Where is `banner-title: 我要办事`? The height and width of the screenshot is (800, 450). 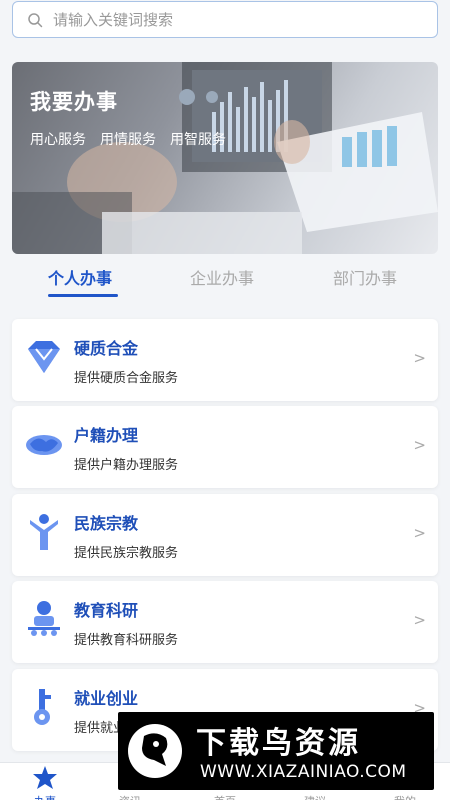 banner-title: 我要办事 is located at coordinates (74, 102).